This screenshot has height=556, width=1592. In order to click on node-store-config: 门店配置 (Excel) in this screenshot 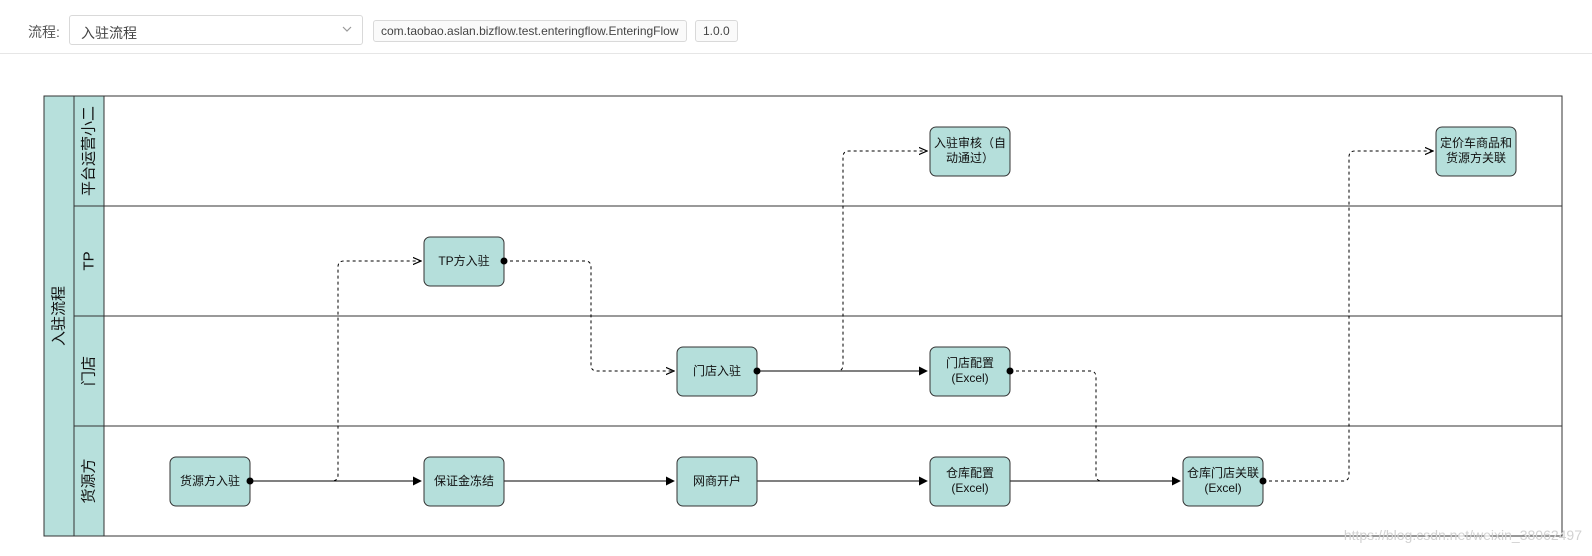, I will do `click(970, 371)`.